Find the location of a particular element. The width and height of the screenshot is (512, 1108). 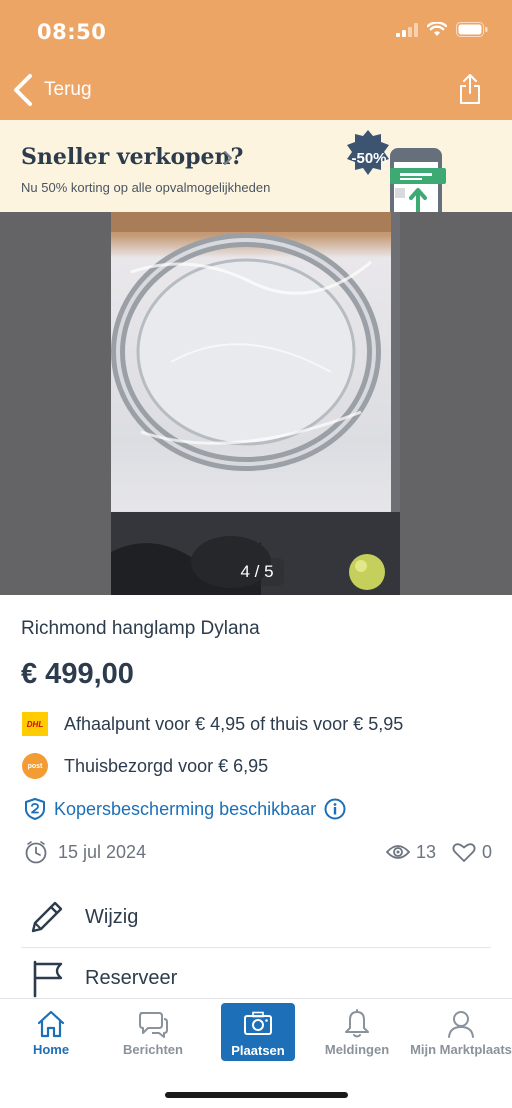

views-count: 13 is located at coordinates (425, 851).